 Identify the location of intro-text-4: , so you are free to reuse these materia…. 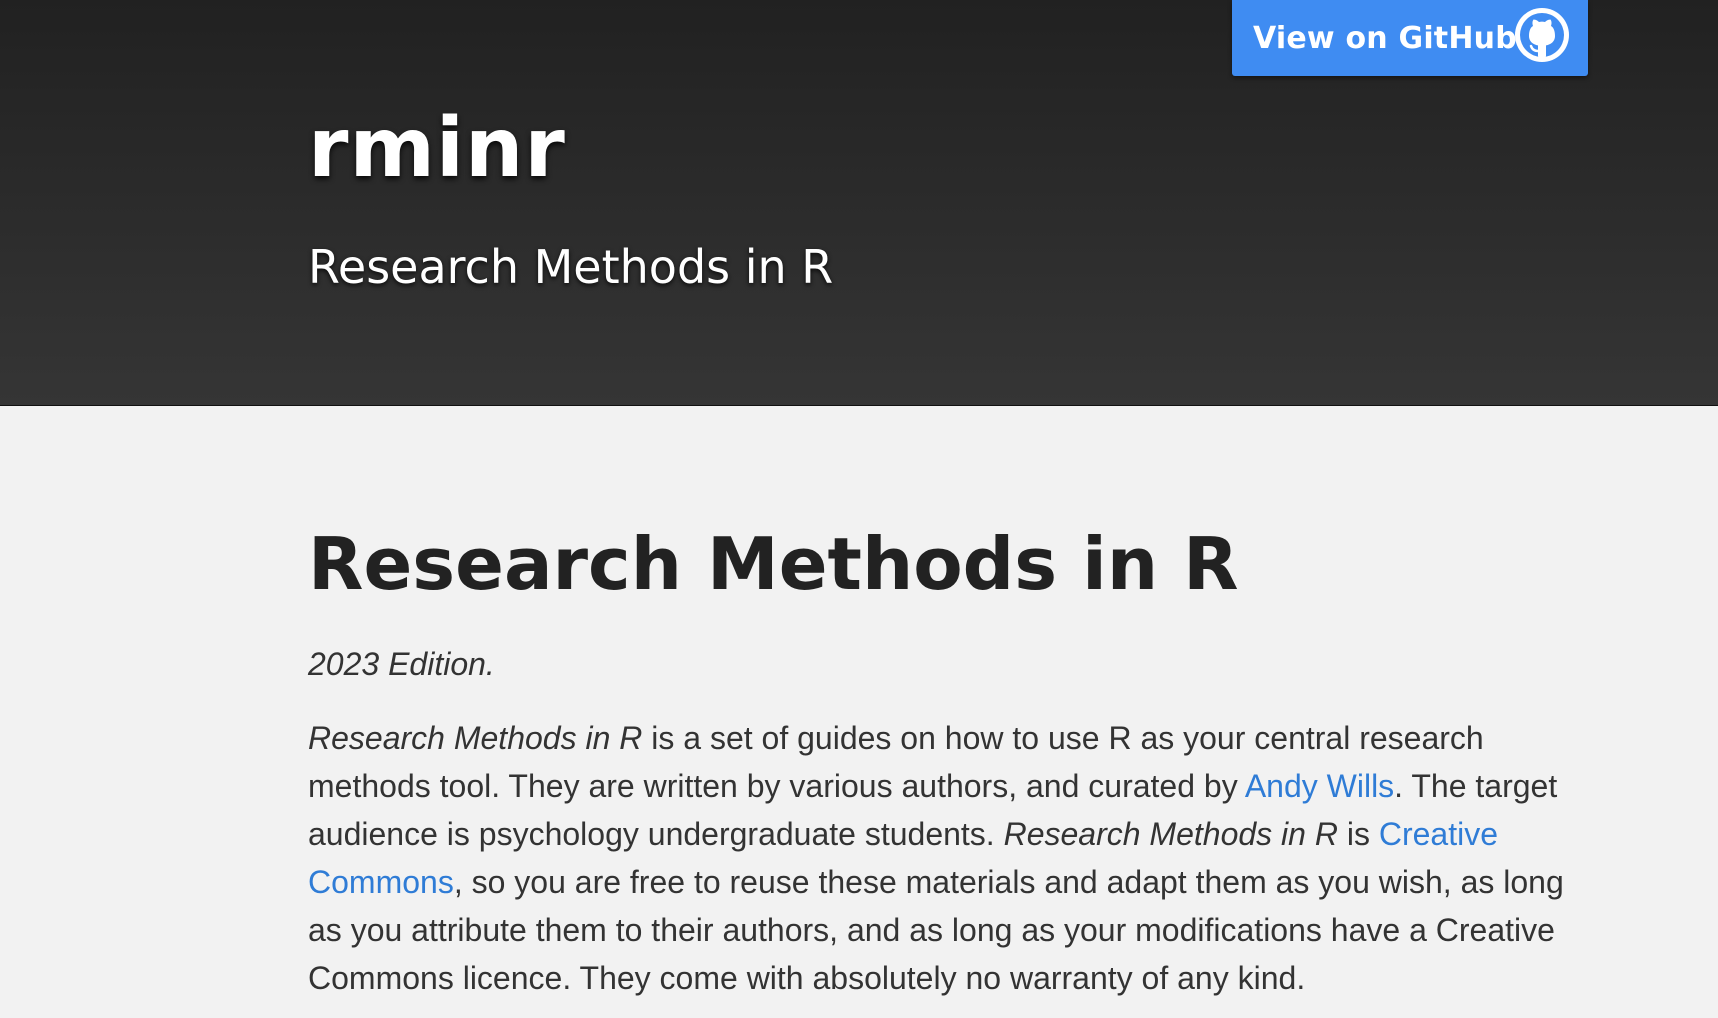
(936, 930).